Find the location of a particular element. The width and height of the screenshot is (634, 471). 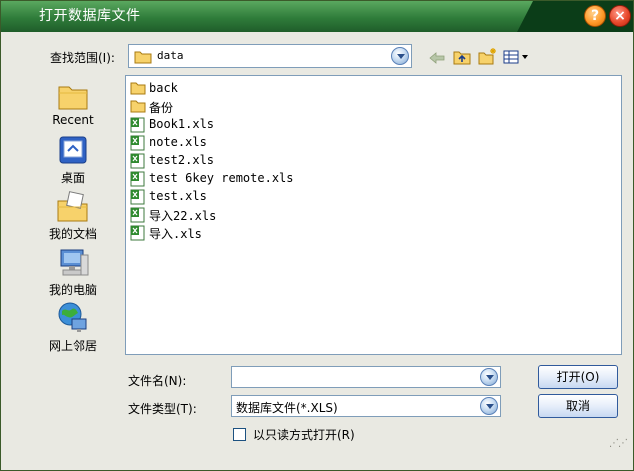

look-in-label: 查找范围(I): is located at coordinates (82, 58).